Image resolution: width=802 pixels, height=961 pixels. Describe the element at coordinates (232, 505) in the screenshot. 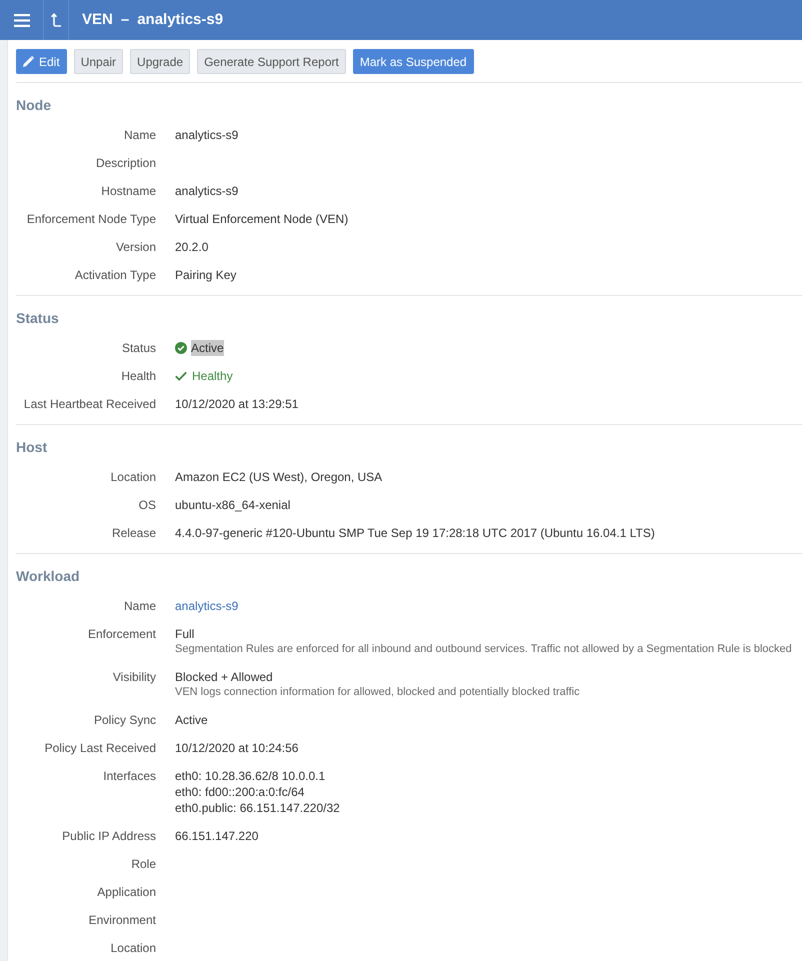

I see `field-value: ubuntu-x86_64-xenial` at that location.